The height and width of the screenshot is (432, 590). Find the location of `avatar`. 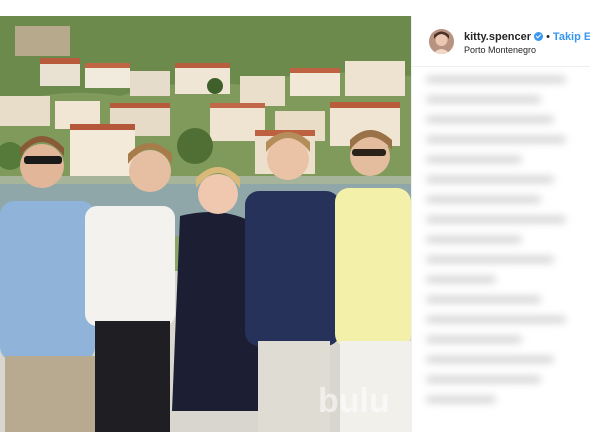

avatar is located at coordinates (441, 41).